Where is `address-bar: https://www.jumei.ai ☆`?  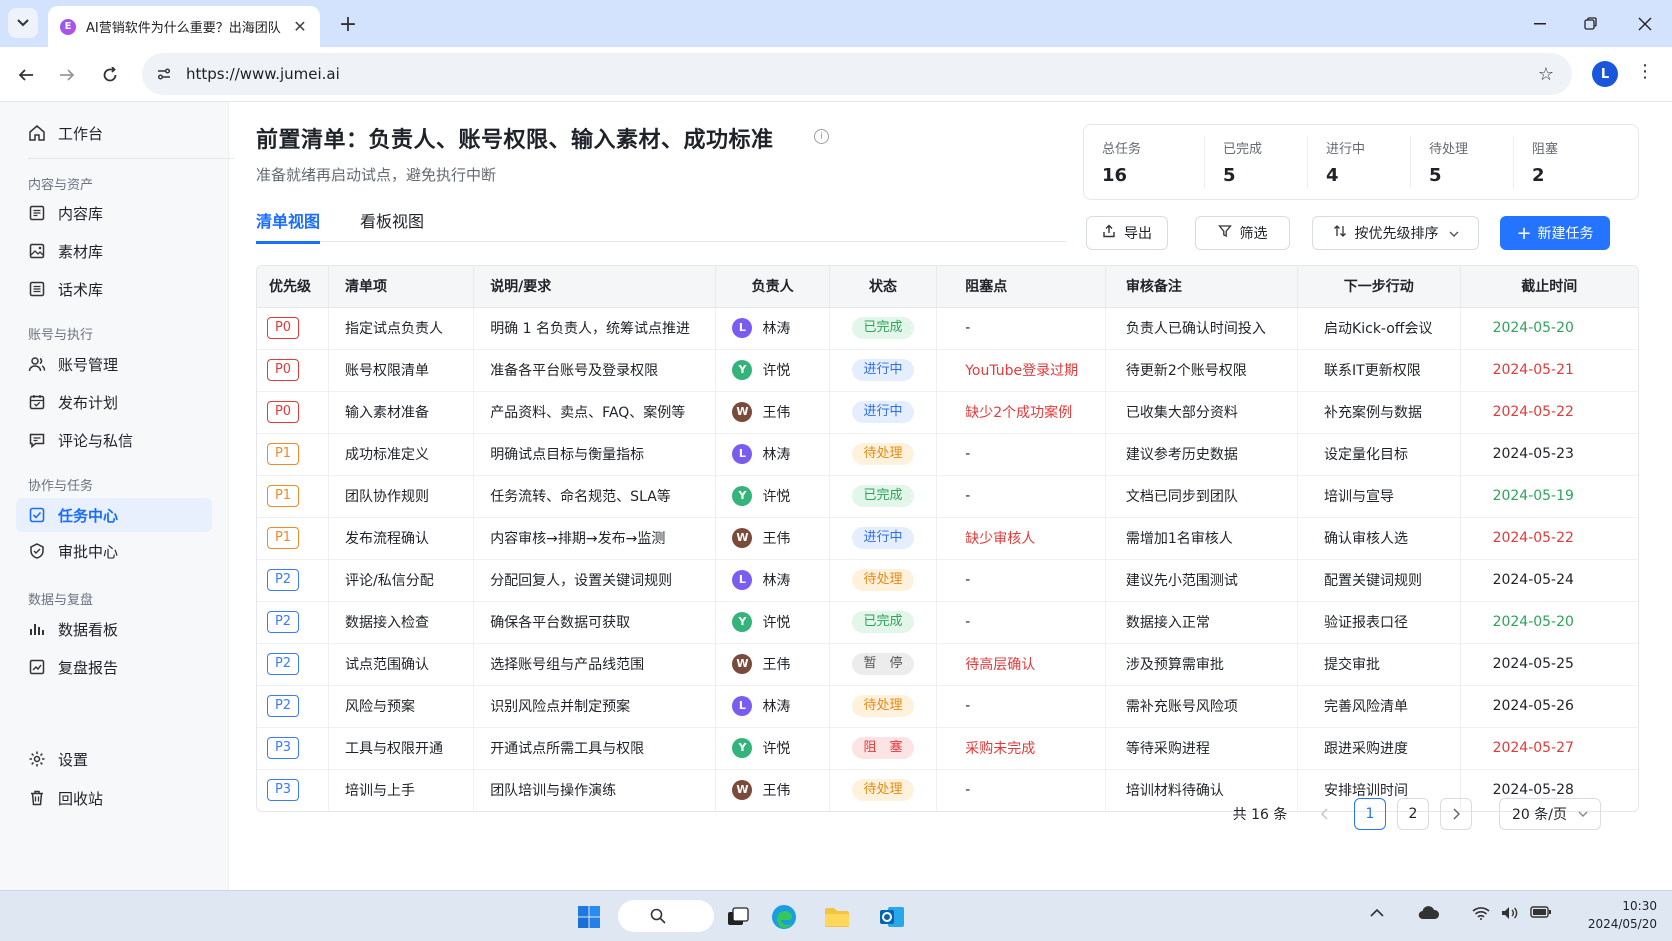
address-bar: https://www.jumei.ai ☆ is located at coordinates (857, 74).